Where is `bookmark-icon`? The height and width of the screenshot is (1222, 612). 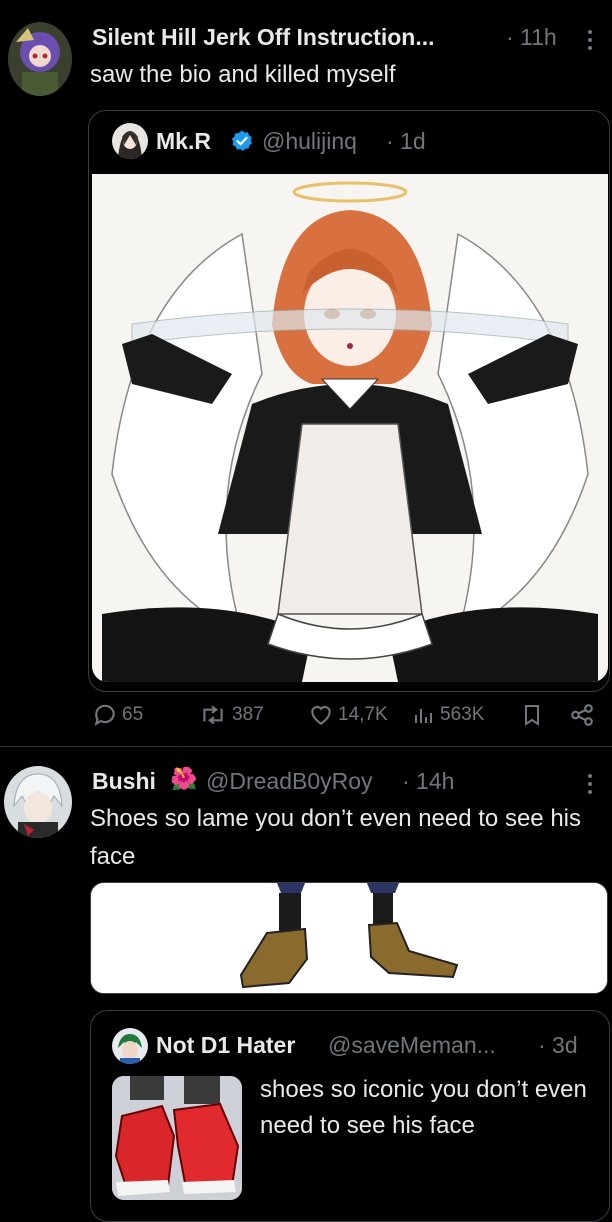 bookmark-icon is located at coordinates (532, 715).